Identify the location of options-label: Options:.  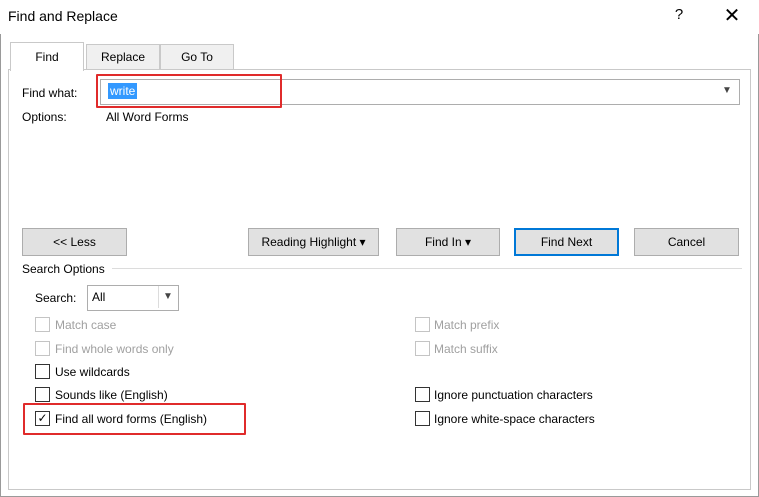
(44, 117).